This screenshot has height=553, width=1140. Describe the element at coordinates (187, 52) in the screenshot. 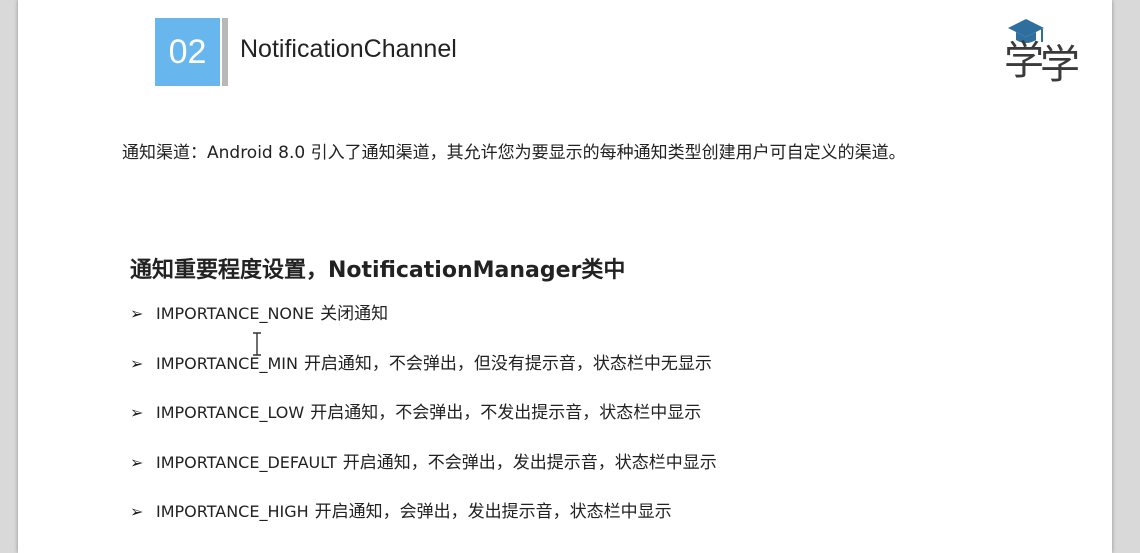

I see `section-number: 02` at that location.